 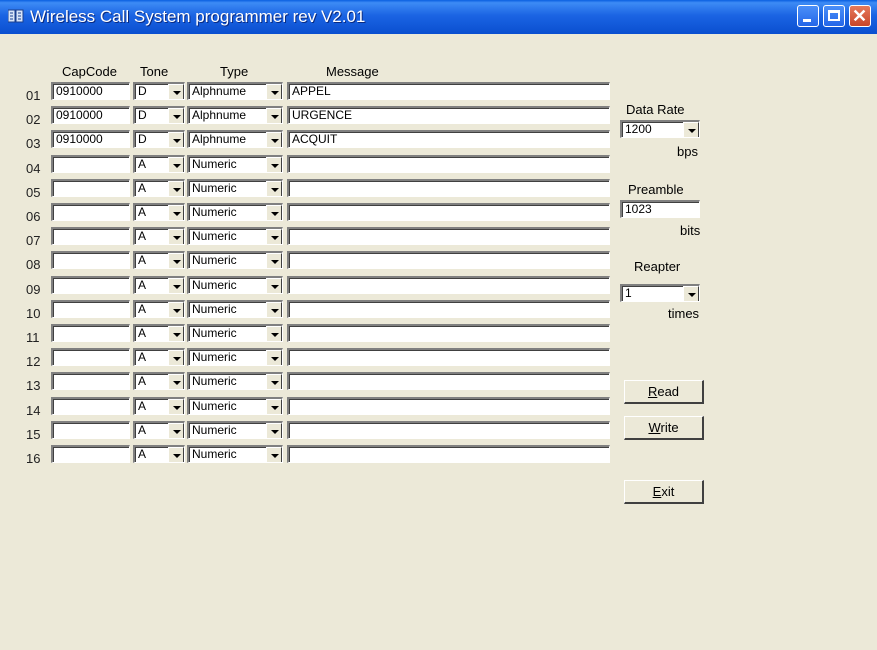 What do you see at coordinates (448, 115) in the screenshot?
I see `message-input: URGENCE` at bounding box center [448, 115].